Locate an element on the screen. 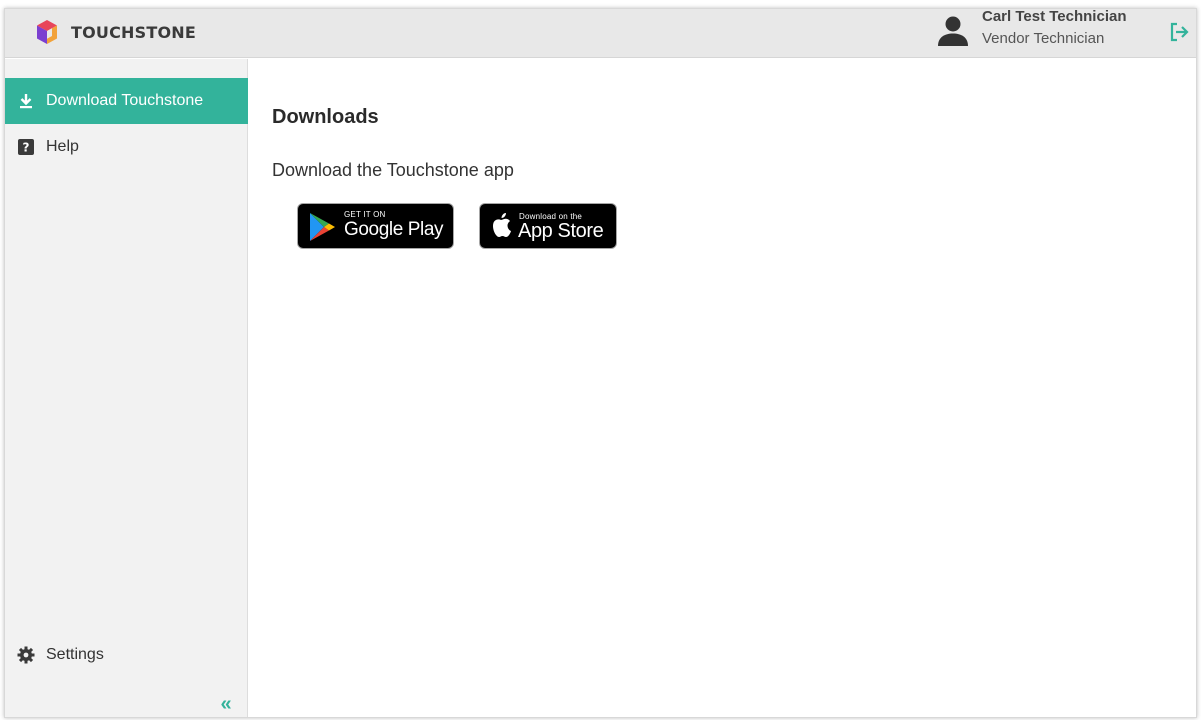  google-badge-caption: GET IT ON is located at coordinates (365, 214).